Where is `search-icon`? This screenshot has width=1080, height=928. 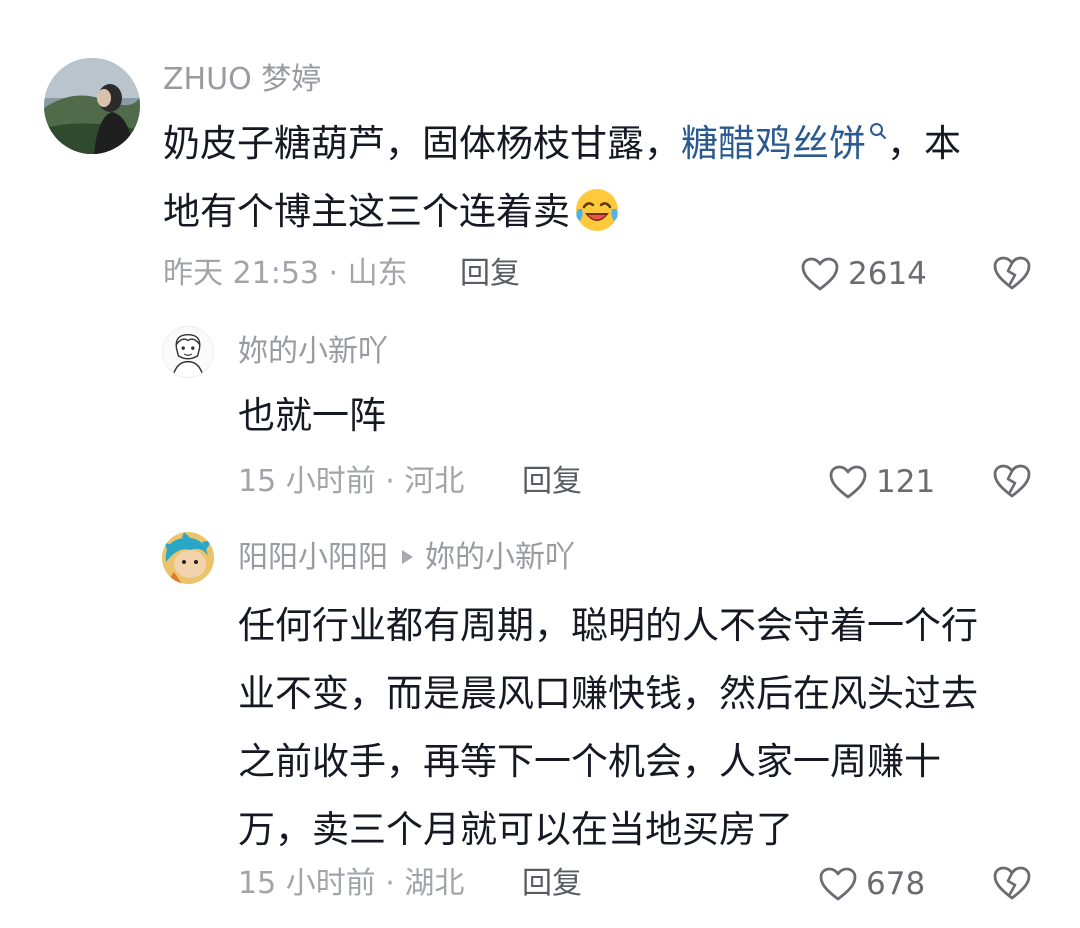
search-icon is located at coordinates (878, 128).